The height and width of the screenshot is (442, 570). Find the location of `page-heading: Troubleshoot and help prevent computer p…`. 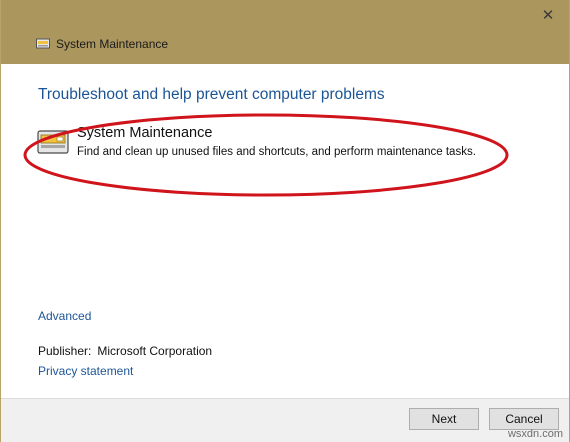

page-heading: Troubleshoot and help prevent computer p… is located at coordinates (211, 94).